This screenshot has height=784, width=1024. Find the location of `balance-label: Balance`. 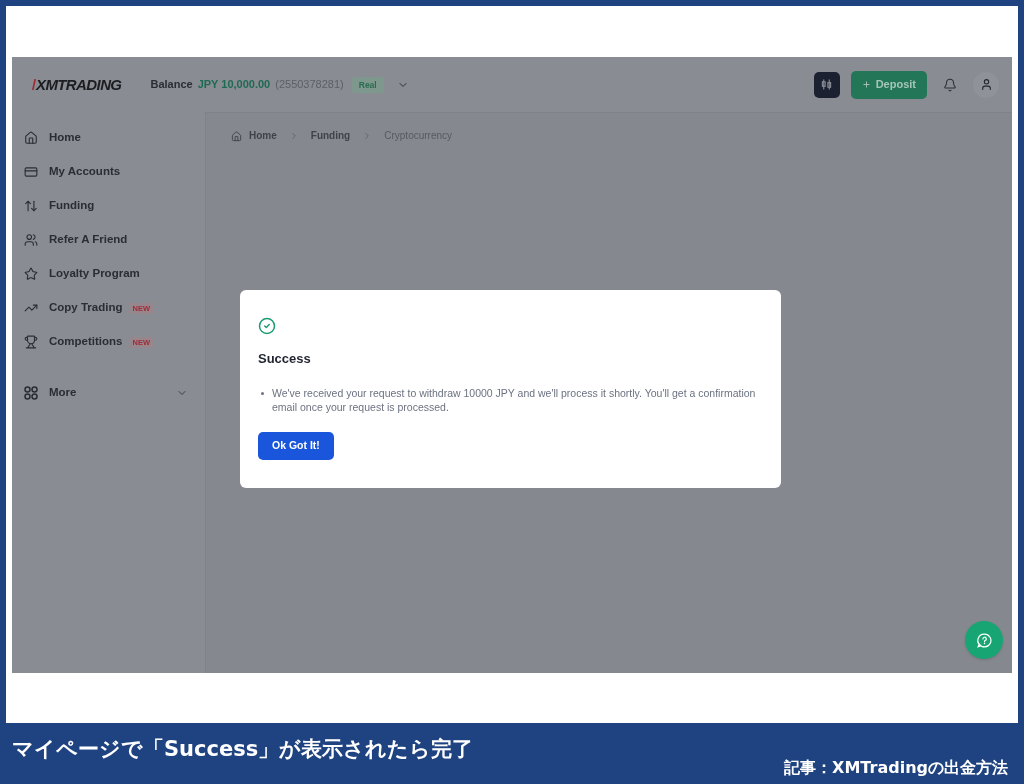

balance-label: Balance is located at coordinates (171, 85).